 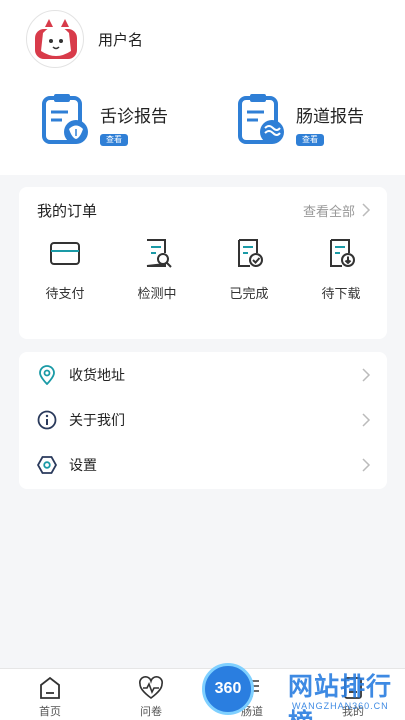 I want to click on tongue-report-view-button: 查看, so click(x=114, y=140).